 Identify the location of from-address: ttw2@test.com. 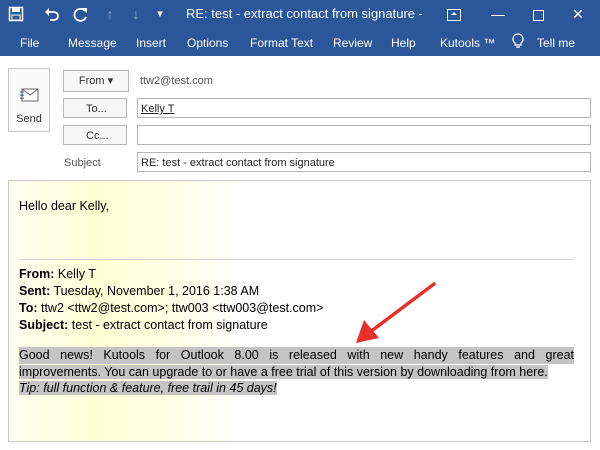
(176, 81).